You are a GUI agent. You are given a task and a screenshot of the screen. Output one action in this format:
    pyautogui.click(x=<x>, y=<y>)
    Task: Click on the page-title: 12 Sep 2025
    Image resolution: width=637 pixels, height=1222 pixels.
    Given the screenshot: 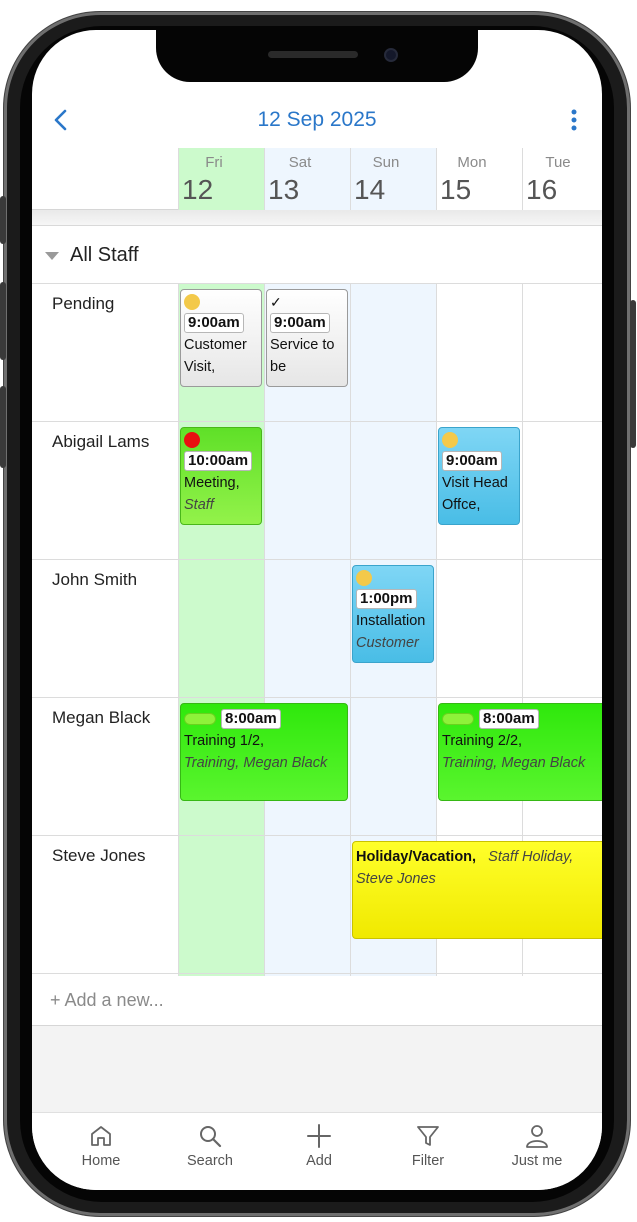 What is the action you would take?
    pyautogui.click(x=317, y=120)
    